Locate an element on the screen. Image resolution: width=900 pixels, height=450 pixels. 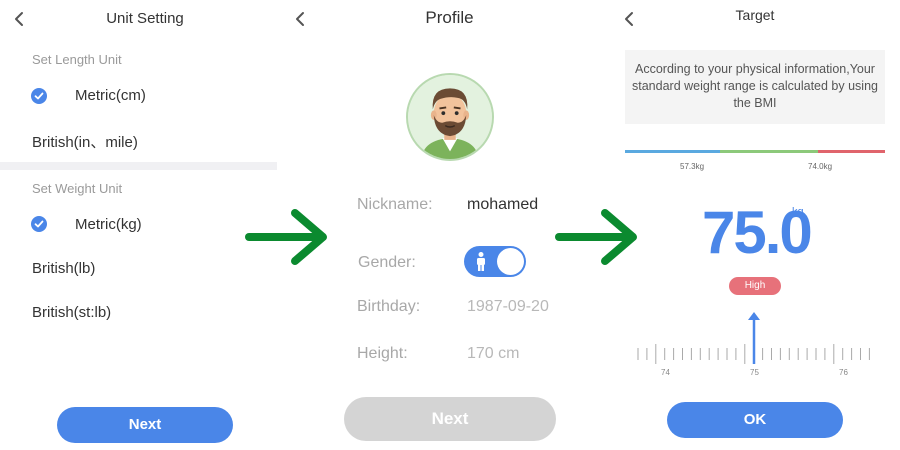
page-title: Profile is located at coordinates (449, 17).